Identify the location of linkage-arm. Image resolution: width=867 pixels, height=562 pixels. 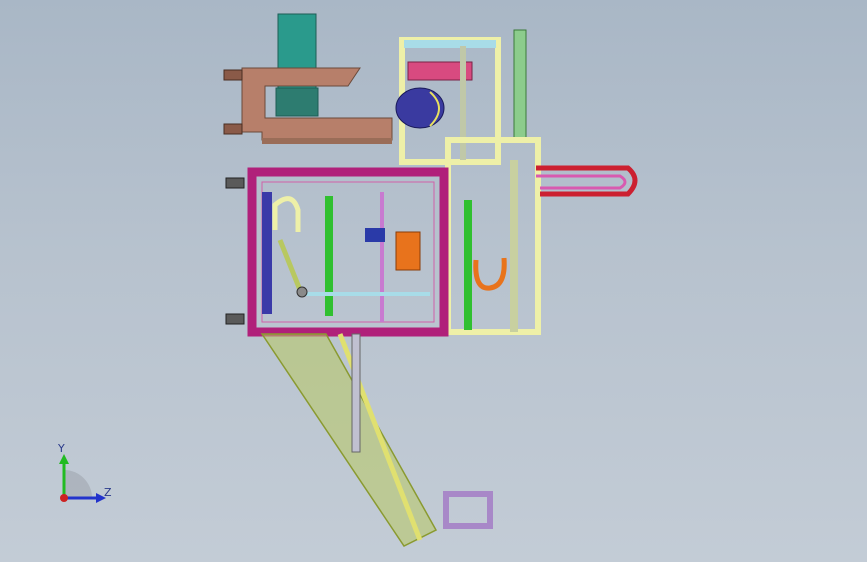
(290, 265).